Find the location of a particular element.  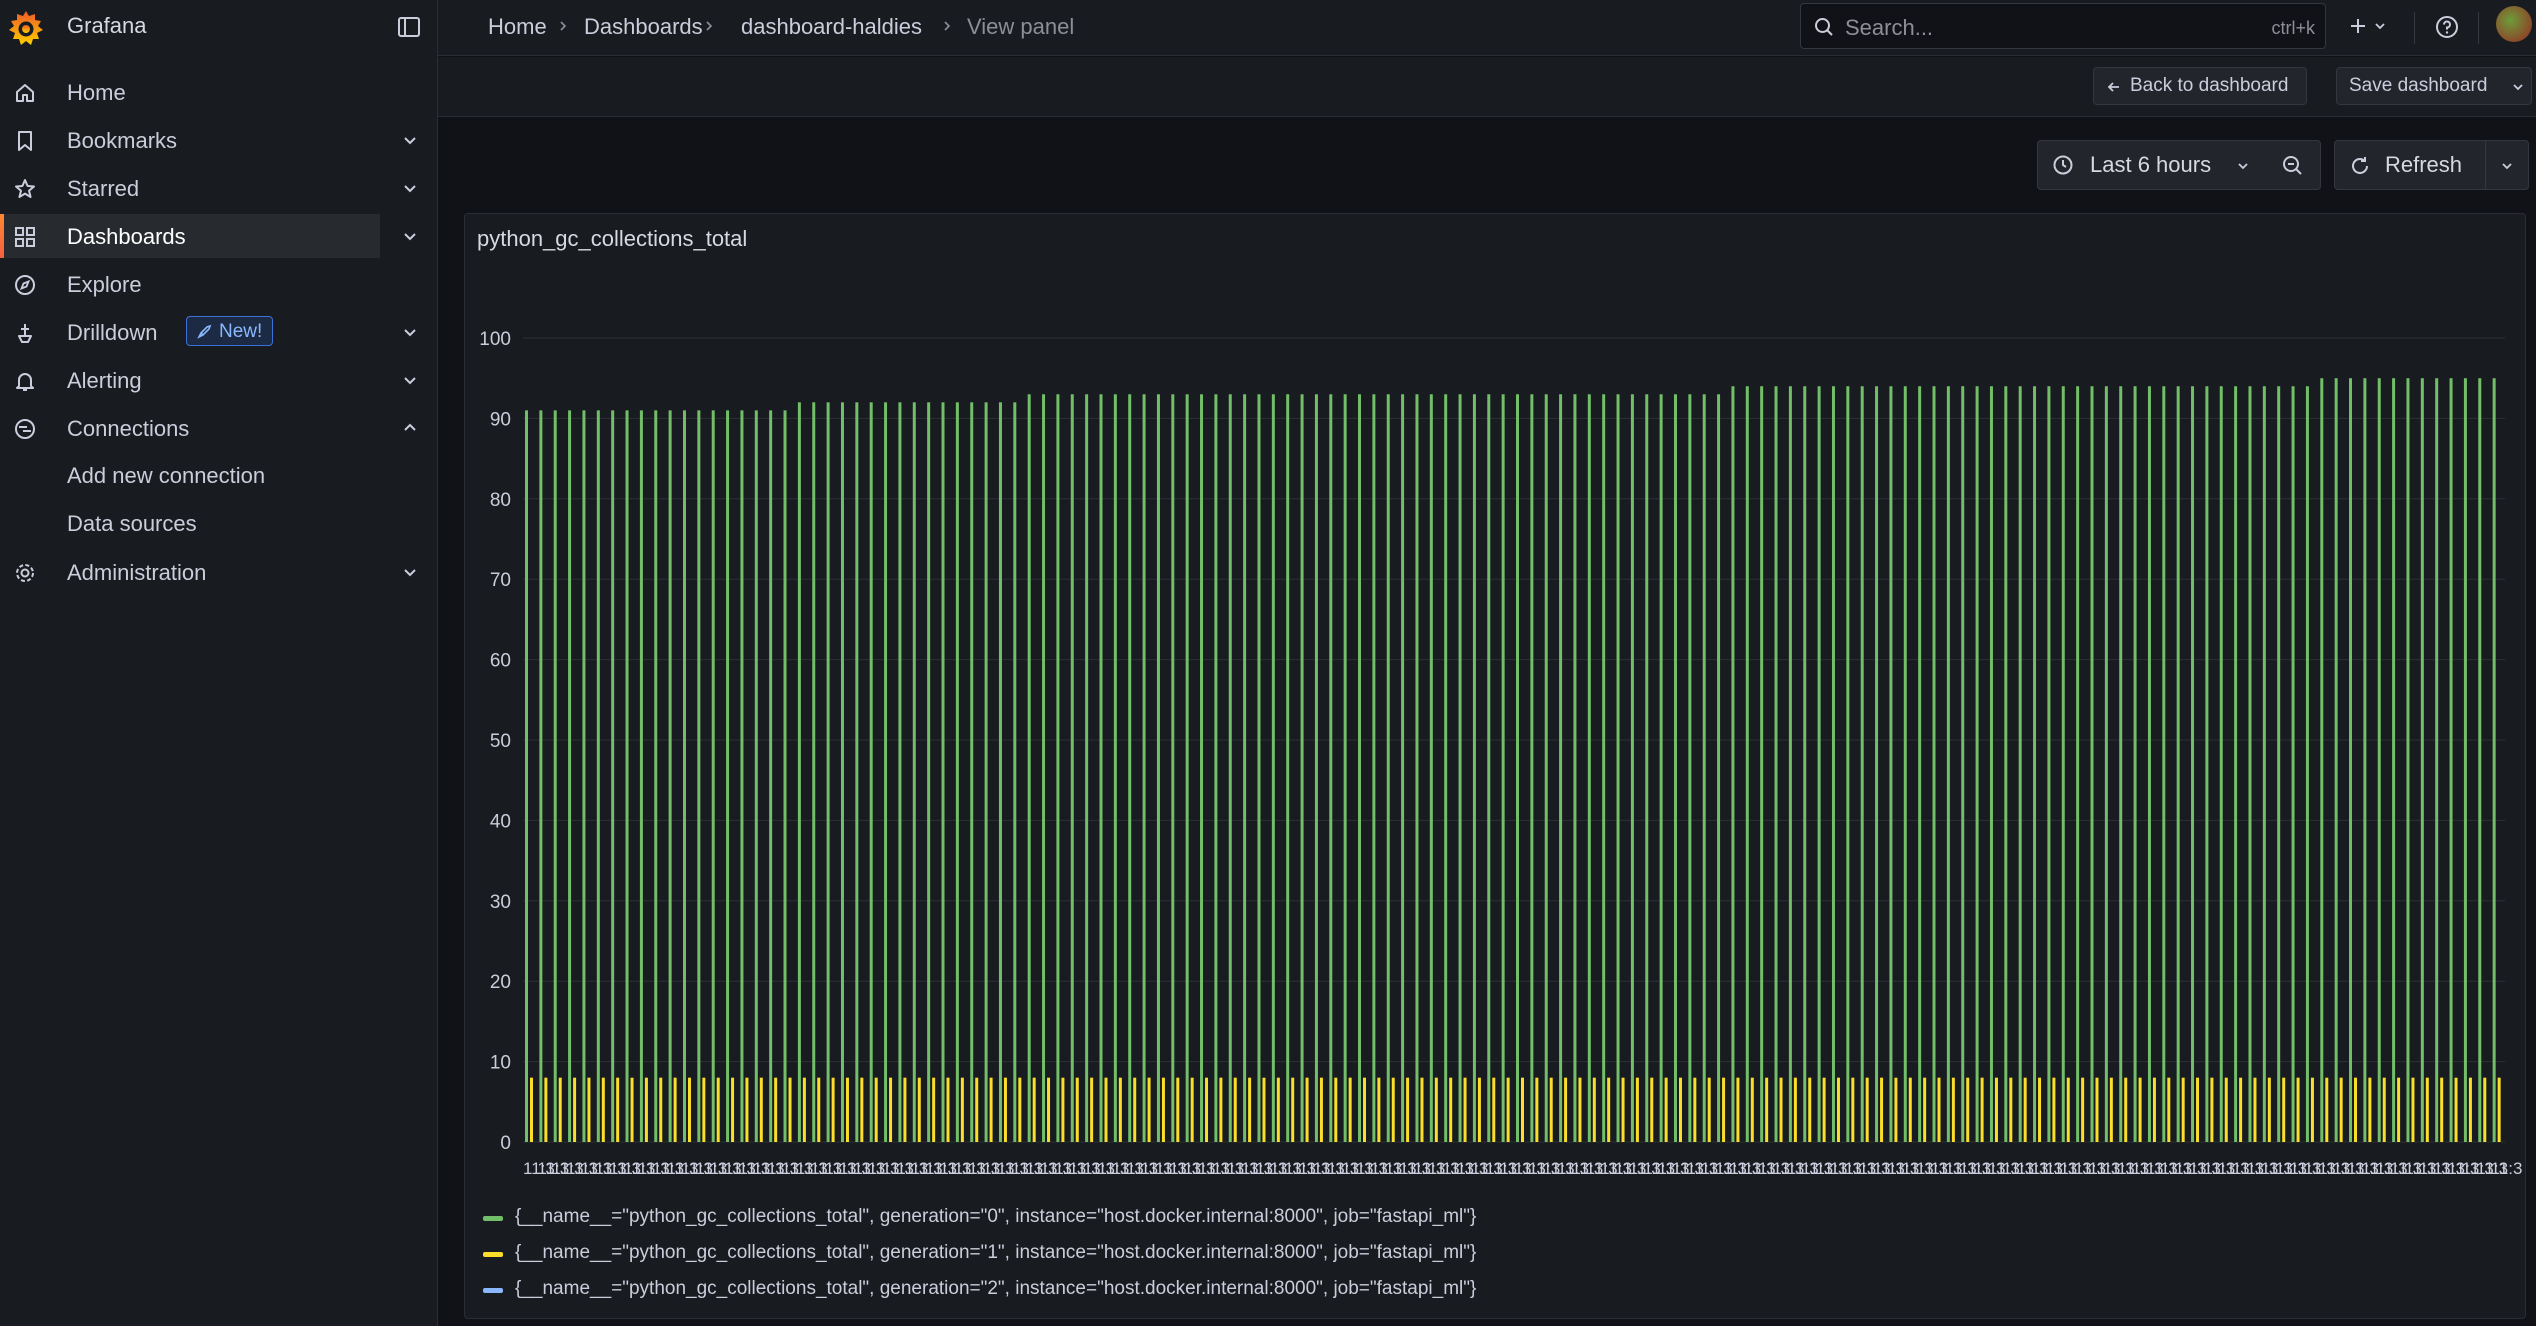

sidebar-item-dashboards: Dashboards is located at coordinates (208, 236).